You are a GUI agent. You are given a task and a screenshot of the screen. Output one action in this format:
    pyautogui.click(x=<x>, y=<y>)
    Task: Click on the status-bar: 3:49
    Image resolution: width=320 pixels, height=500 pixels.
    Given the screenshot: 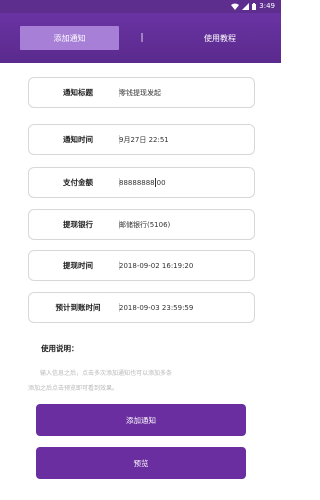 What is the action you would take?
    pyautogui.click(x=140, y=6)
    